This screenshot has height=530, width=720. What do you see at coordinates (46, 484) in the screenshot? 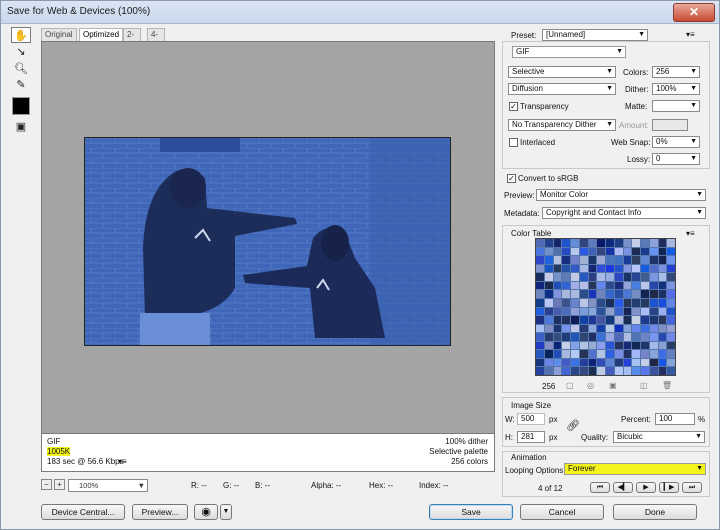
I see `zoom-out-button: −` at bounding box center [46, 484].